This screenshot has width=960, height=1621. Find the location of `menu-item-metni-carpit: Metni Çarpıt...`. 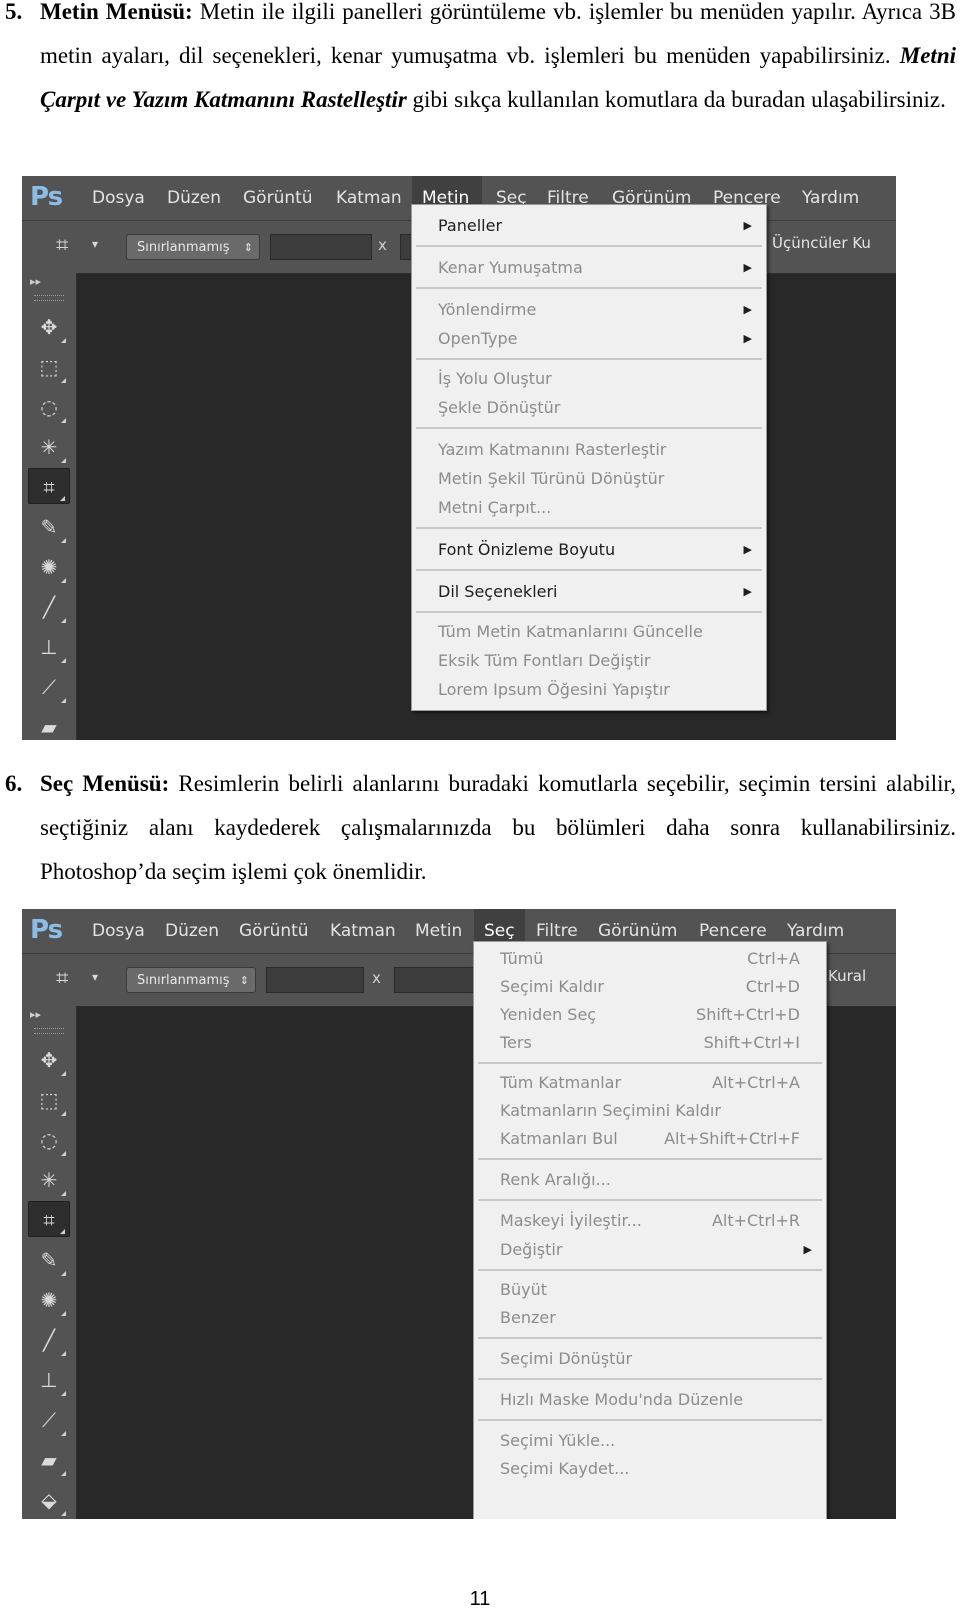

menu-item-metni-carpit: Metni Çarpıt... is located at coordinates (589, 508).